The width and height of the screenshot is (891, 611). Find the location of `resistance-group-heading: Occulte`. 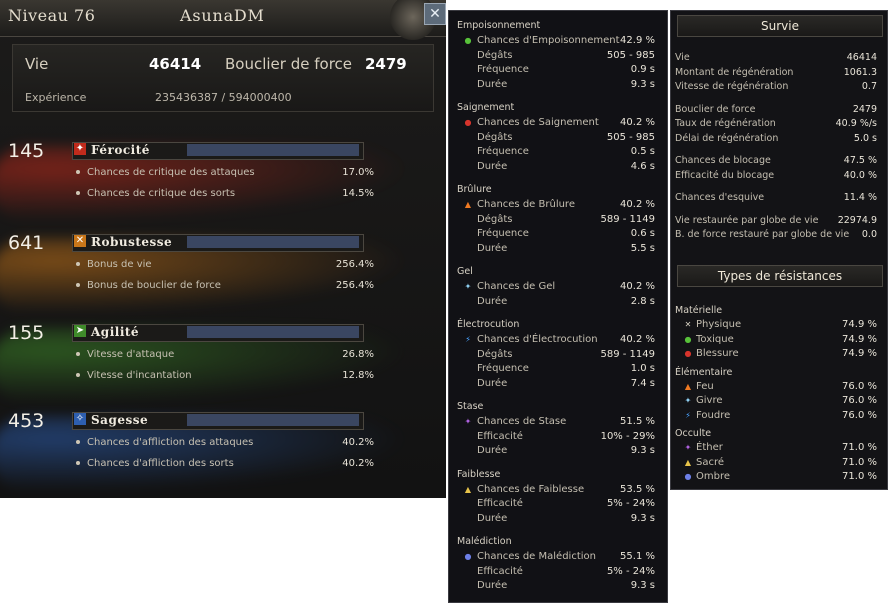

resistance-group-heading: Occulte is located at coordinates (693, 433).